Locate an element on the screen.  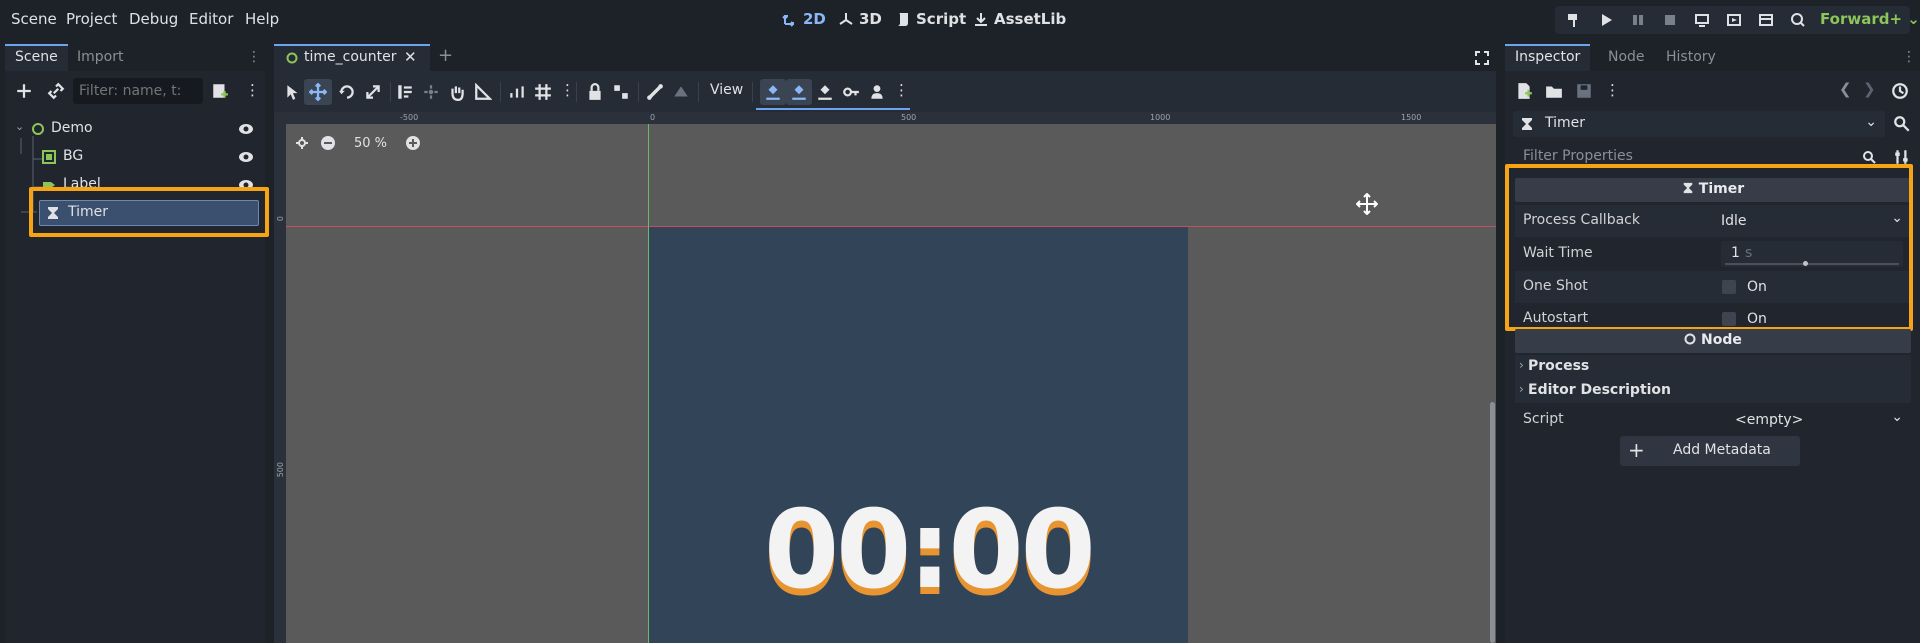
workspace-assetlib-button: AssetLib is located at coordinates (1019, 19).